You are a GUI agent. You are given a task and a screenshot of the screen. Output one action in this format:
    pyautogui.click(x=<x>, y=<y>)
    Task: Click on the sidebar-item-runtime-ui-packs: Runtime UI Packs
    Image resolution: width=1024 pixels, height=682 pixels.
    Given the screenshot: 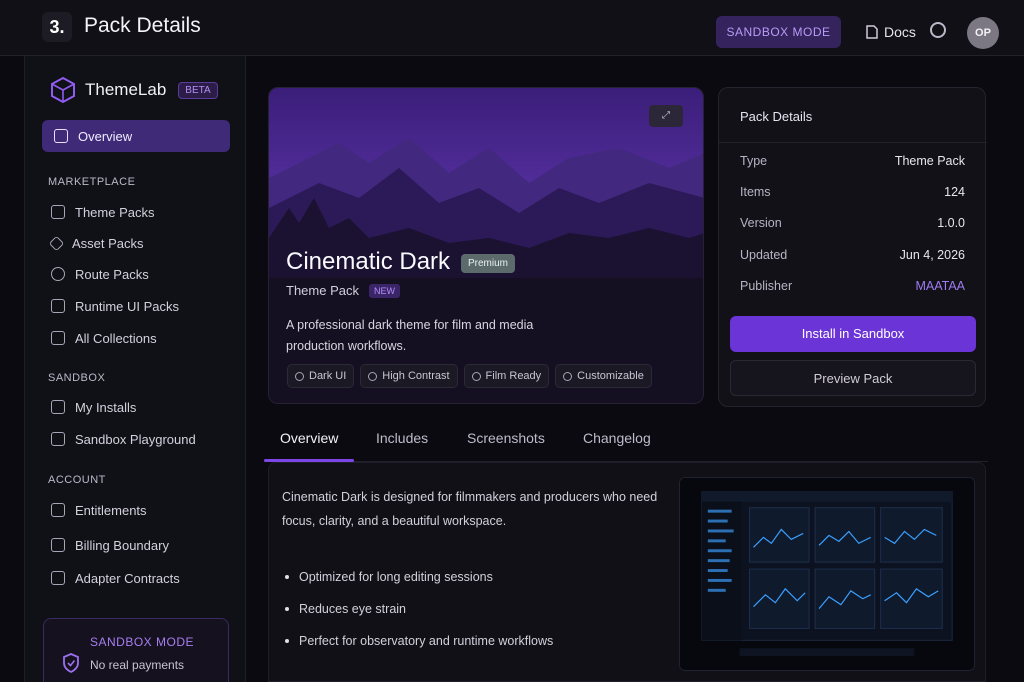 What is the action you would take?
    pyautogui.click(x=115, y=306)
    